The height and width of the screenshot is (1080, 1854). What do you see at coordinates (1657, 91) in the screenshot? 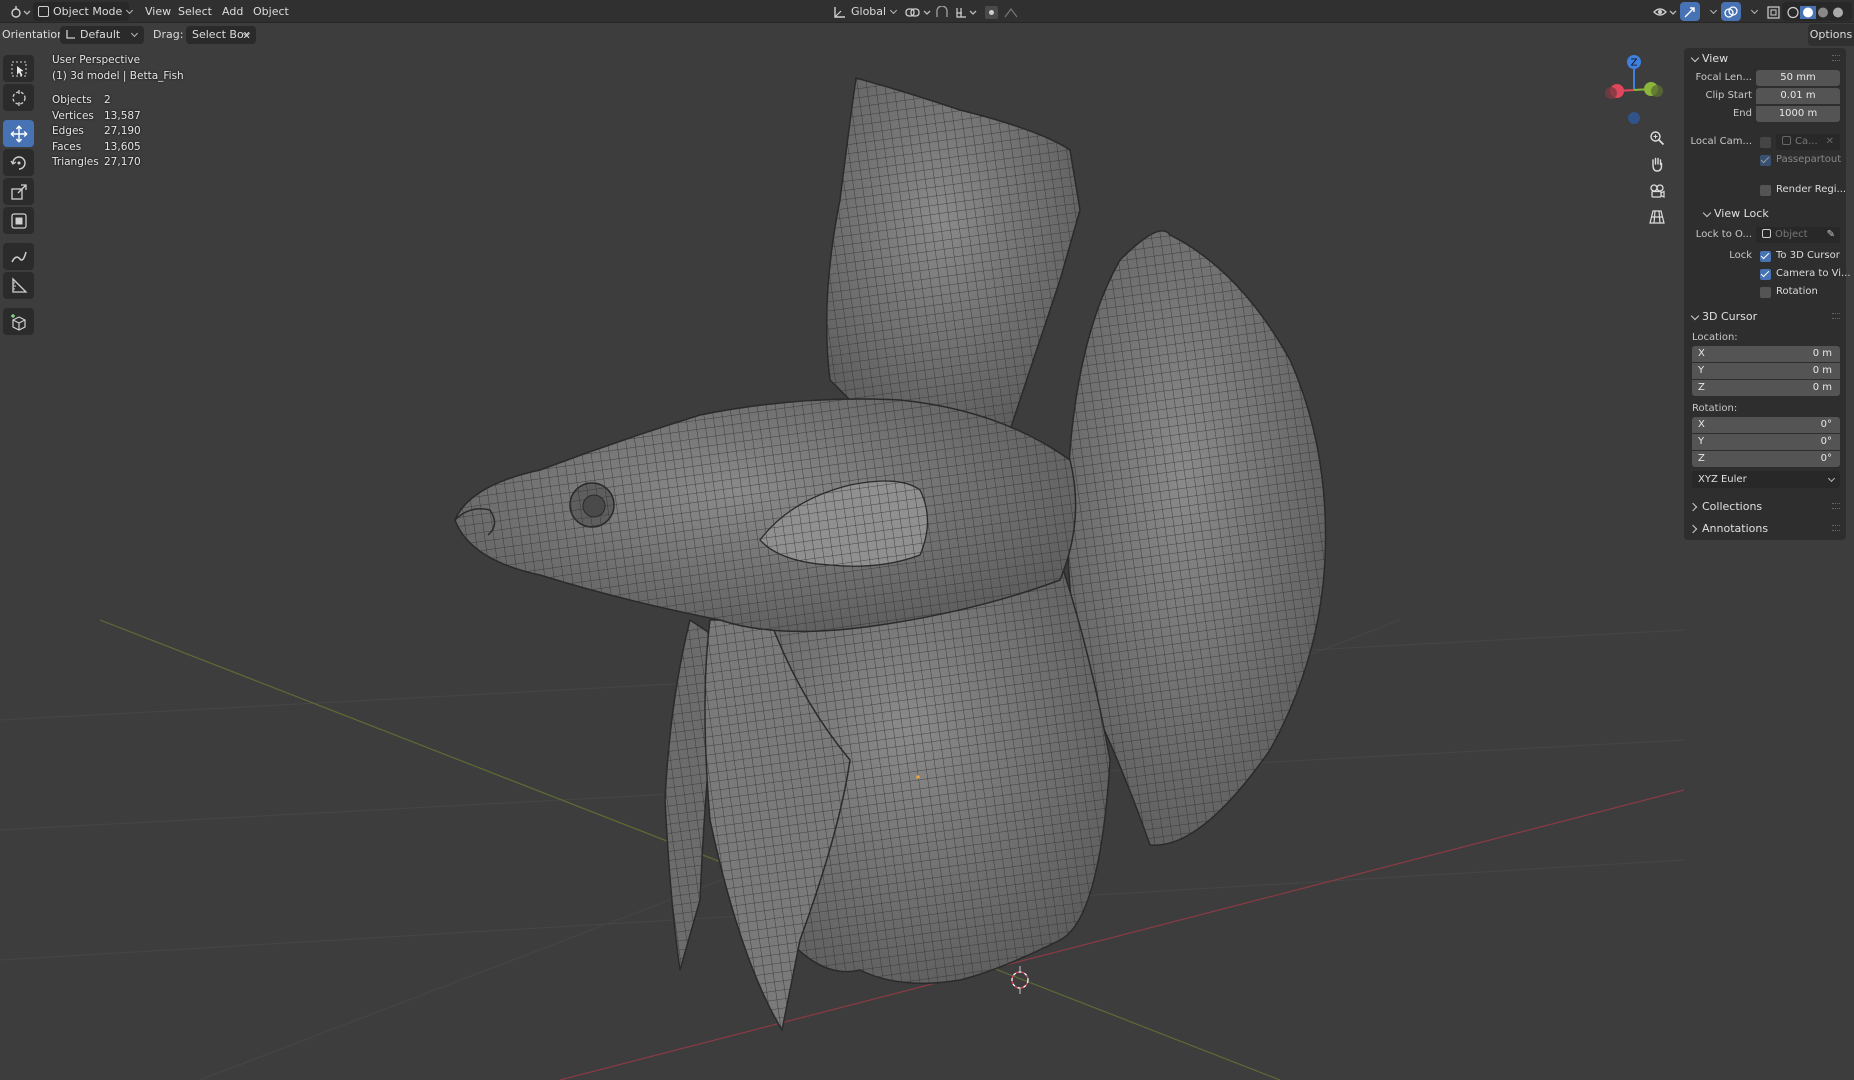
I see `gizmo-neg-y-axis` at bounding box center [1657, 91].